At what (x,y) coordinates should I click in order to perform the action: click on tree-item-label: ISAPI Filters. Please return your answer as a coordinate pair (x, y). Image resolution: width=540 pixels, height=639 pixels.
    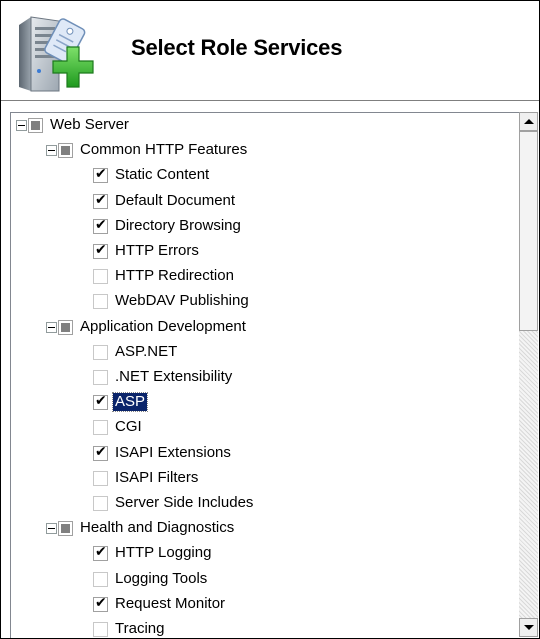
    Looking at the image, I should click on (157, 477).